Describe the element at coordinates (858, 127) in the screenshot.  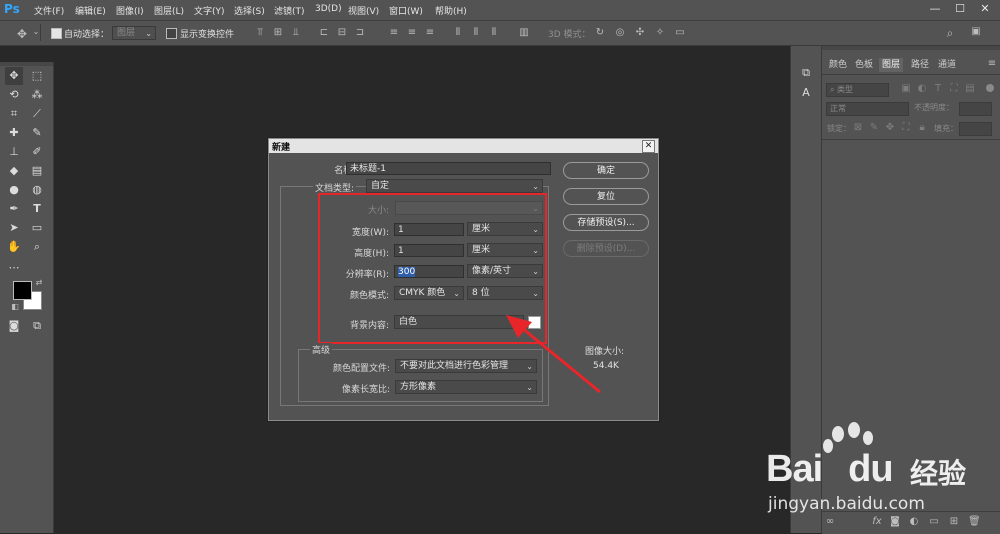
I see `lock-transparent-icon: ⊠` at that location.